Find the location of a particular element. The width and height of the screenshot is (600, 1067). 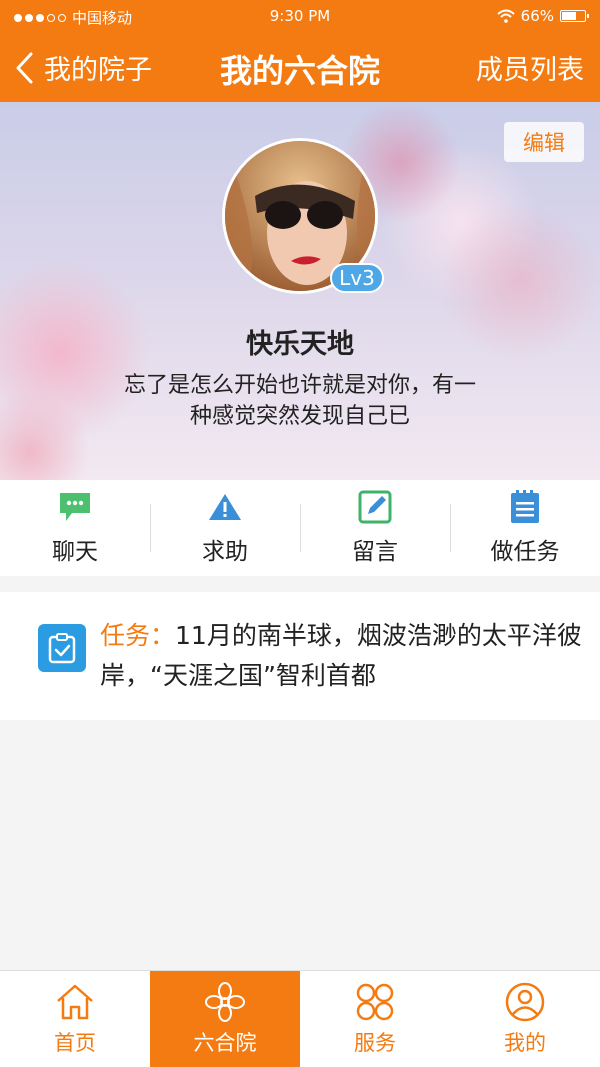

help-button: 求助 is located at coordinates (225, 528).